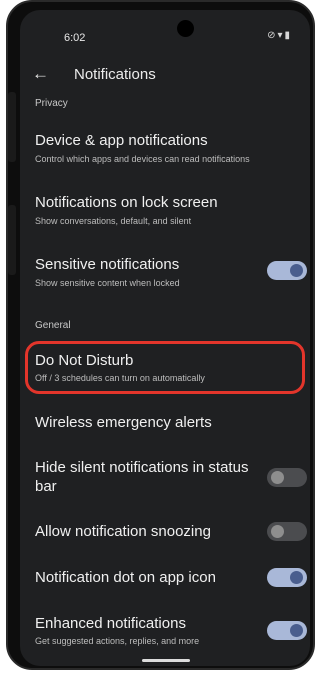 The width and height of the screenshot is (320, 676). I want to click on item-subtitle: Show conversations, default, and silent, so click(113, 221).